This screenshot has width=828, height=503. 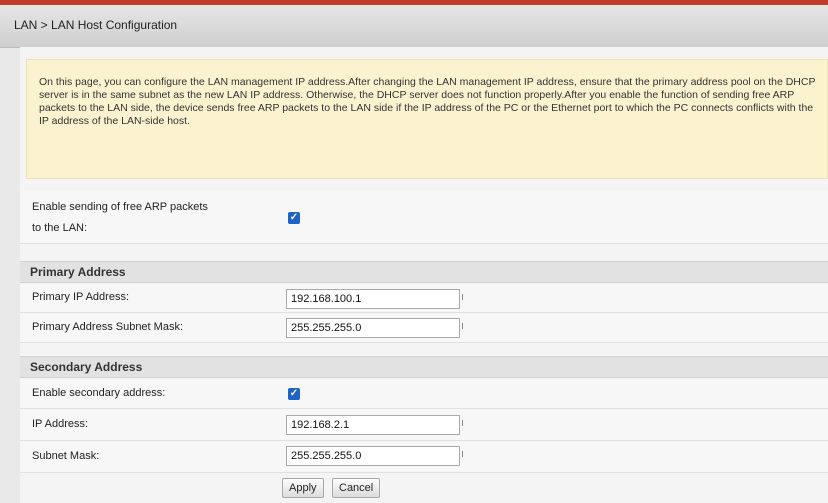 What do you see at coordinates (414, 26) in the screenshot?
I see `page-header: LAN > LAN Host Configuration` at bounding box center [414, 26].